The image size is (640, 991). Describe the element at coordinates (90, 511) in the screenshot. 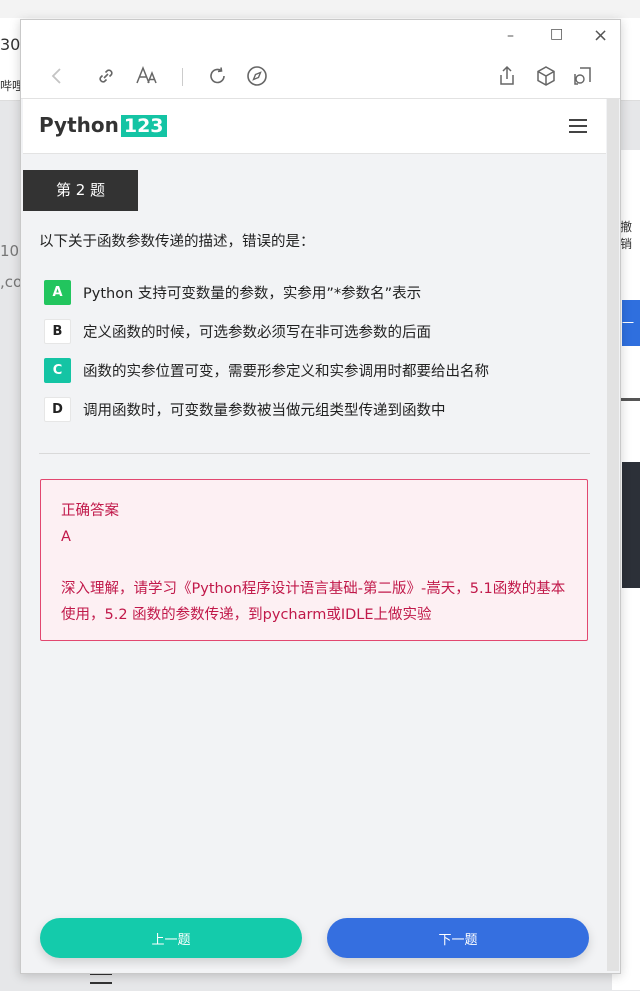

I see `answer-label: 正确答案` at that location.